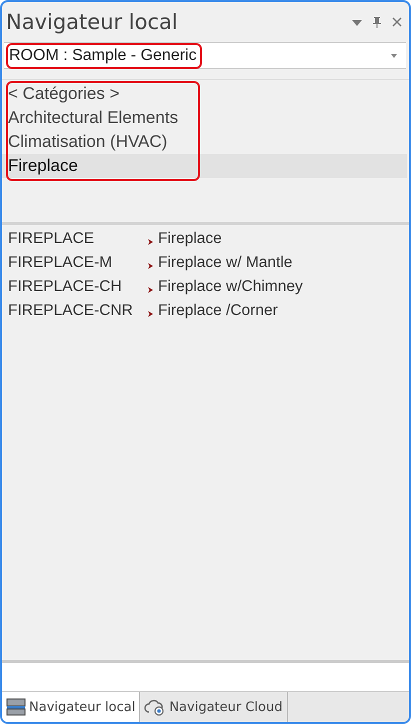 This screenshot has height=724, width=411. What do you see at coordinates (78, 311) in the screenshot?
I see `item-code: FIREPLACE-CNR` at bounding box center [78, 311].